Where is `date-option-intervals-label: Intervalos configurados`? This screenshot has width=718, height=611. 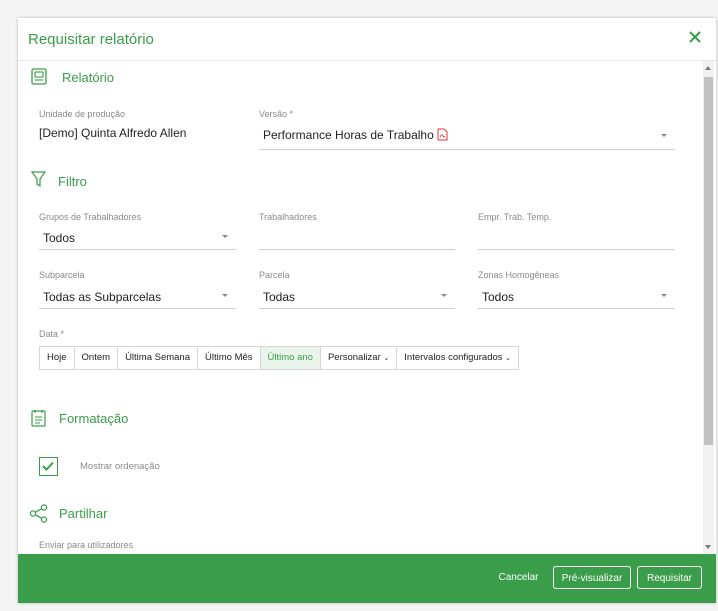
date-option-intervals-label: Intervalos configurados is located at coordinates (453, 357).